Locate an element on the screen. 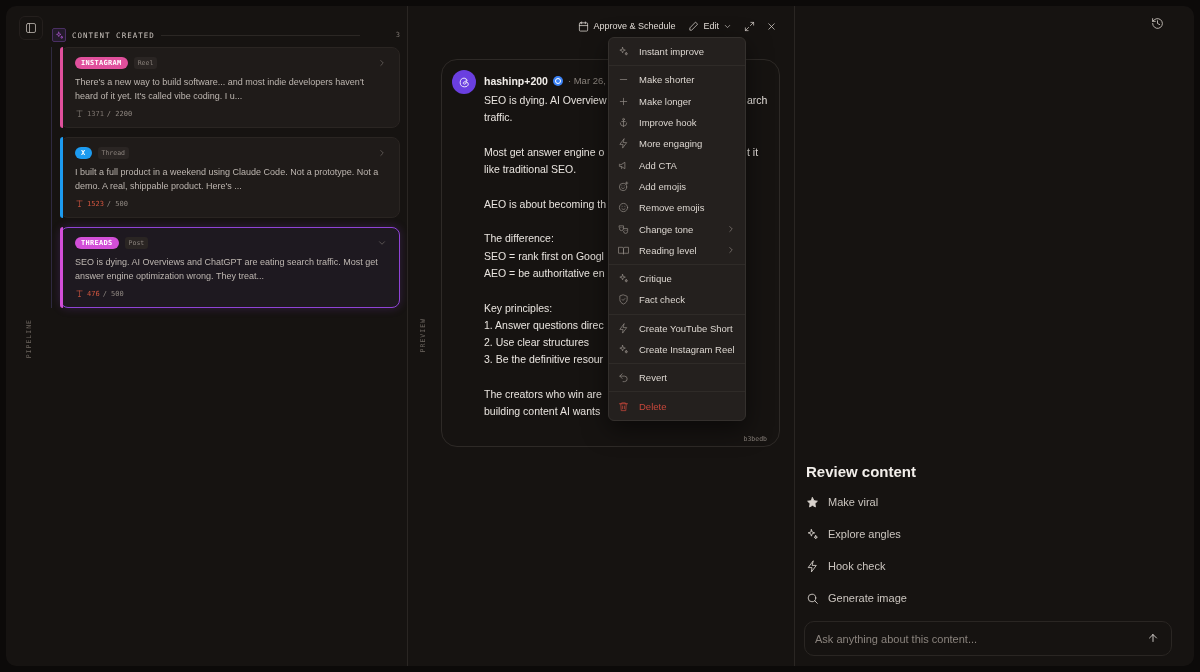 This screenshot has width=1200, height=672. post-text-line: arch is located at coordinates (757, 100).